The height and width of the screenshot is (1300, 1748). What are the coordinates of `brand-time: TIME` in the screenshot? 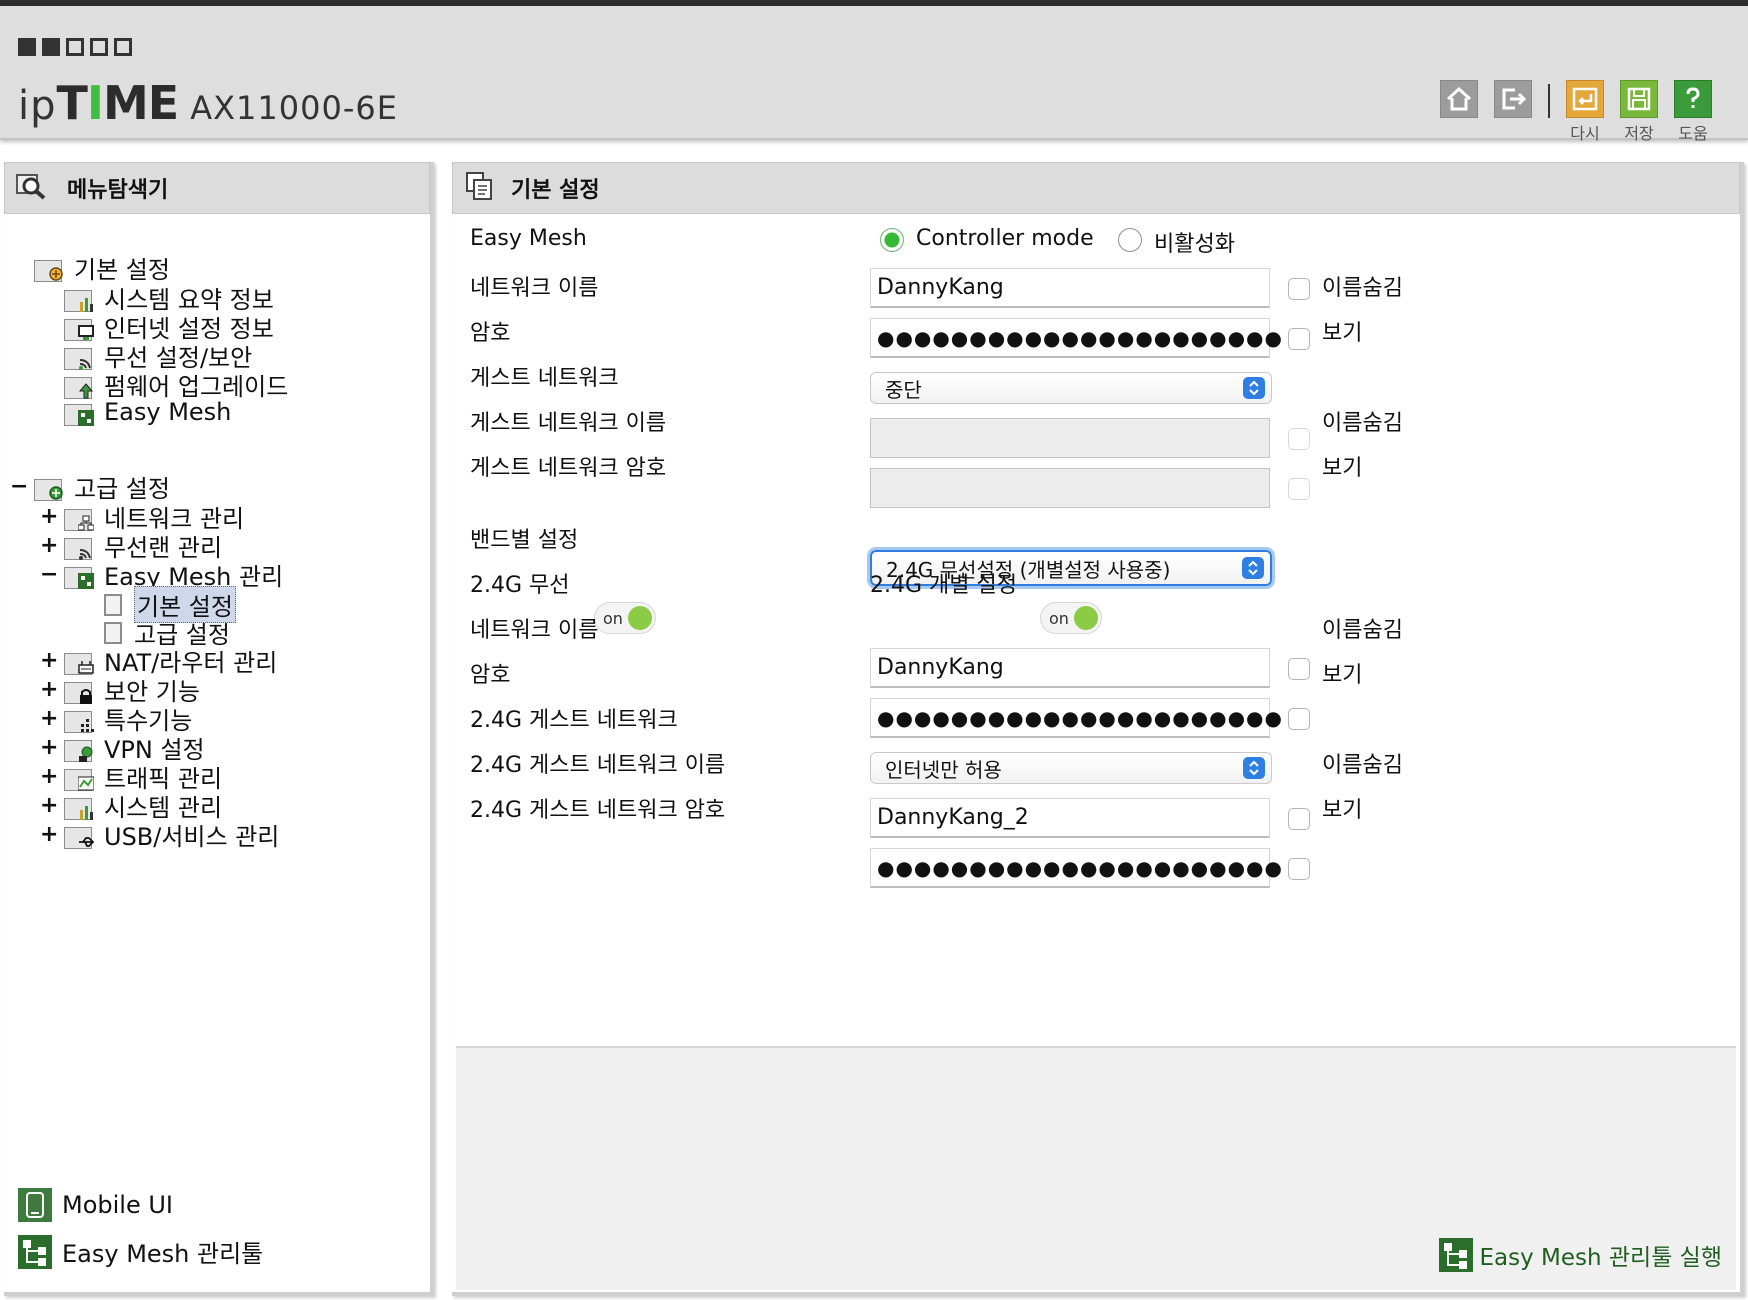 It's located at (118, 103).